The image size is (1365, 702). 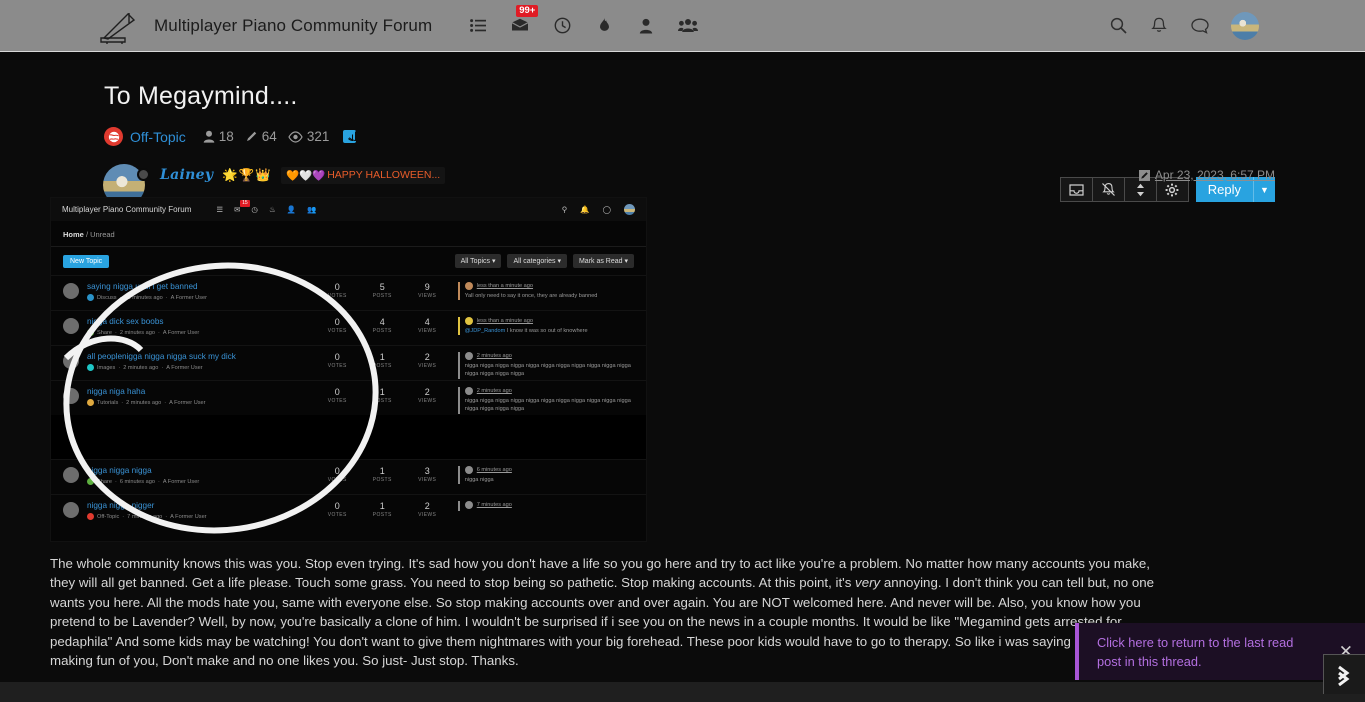 I want to click on piano-logo-icon, so click(x=119, y=26).